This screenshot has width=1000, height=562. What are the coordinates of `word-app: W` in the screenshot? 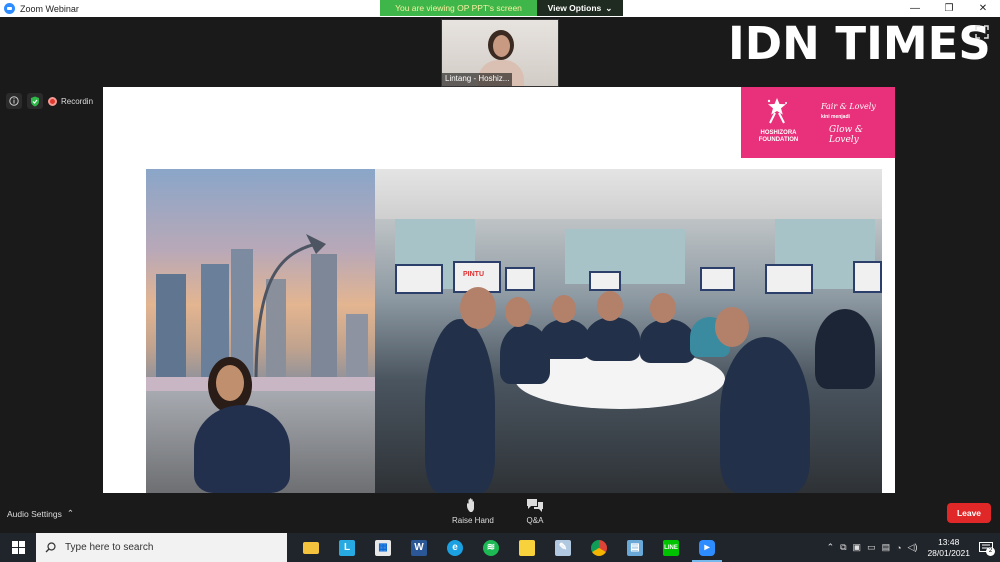 It's located at (419, 547).